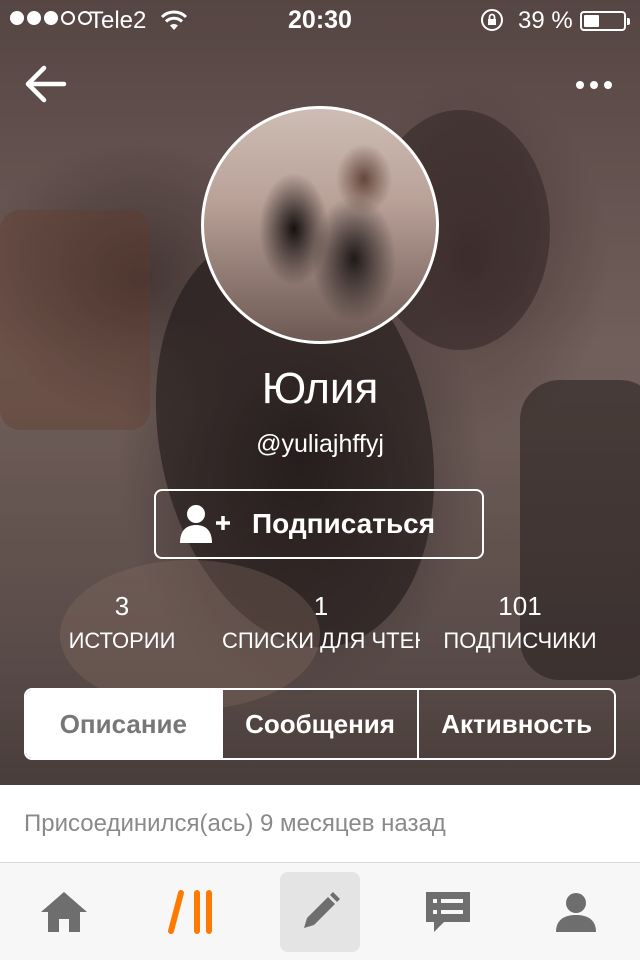 This screenshot has width=640, height=960. I want to click on follow-button-label: Подписаться, so click(344, 523).